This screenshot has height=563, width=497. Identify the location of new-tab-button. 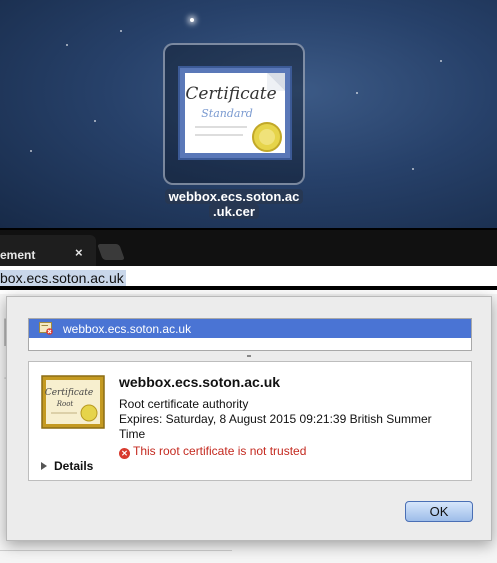
(111, 252).